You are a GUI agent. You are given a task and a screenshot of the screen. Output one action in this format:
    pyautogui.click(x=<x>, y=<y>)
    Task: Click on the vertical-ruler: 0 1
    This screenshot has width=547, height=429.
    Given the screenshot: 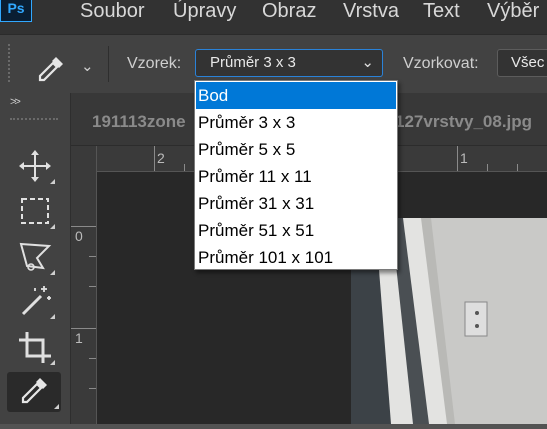 What is the action you would take?
    pyautogui.click(x=84, y=285)
    